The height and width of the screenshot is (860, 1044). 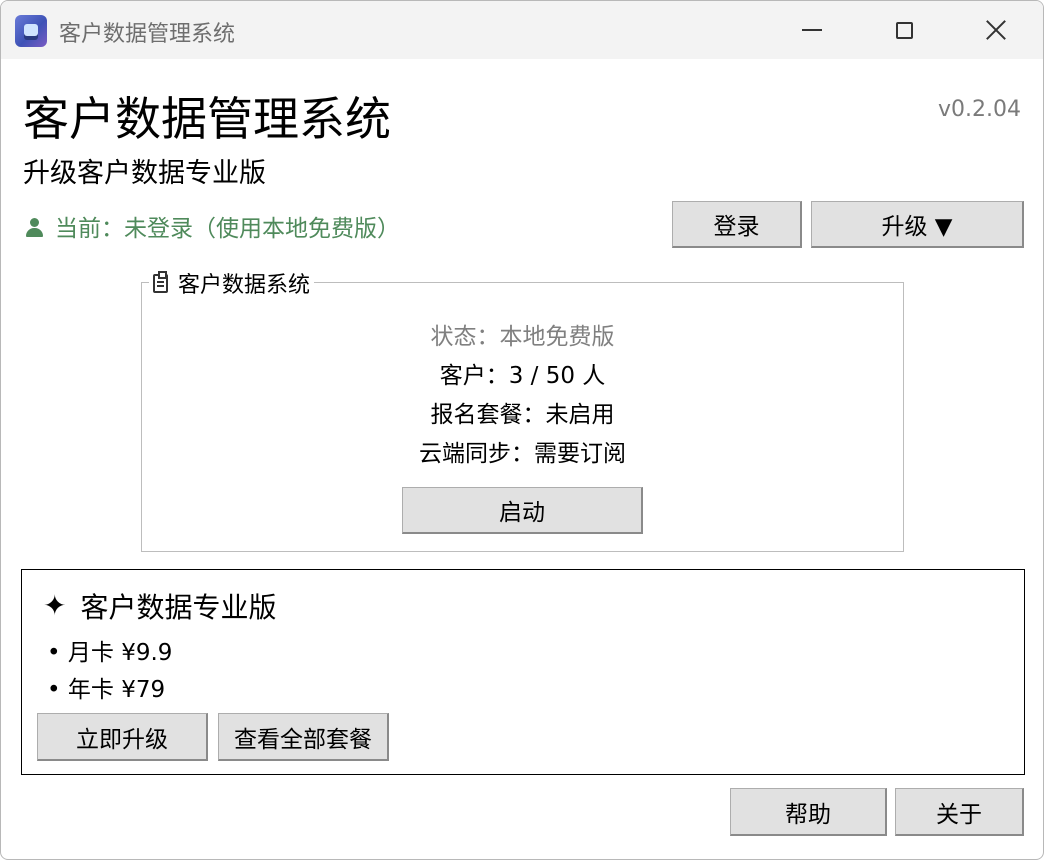 What do you see at coordinates (106, 690) in the screenshot?
I see `yearly-price: • 年卡 ¥79` at bounding box center [106, 690].